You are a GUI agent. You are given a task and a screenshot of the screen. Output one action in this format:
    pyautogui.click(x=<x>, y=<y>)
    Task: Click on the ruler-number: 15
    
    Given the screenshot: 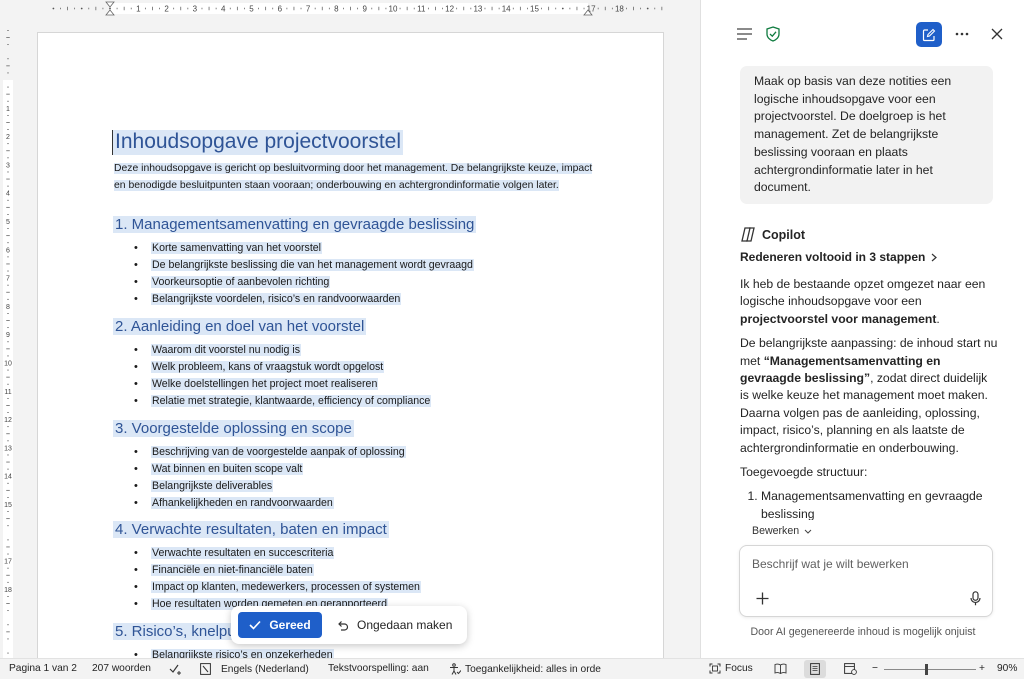 What is the action you would take?
    pyautogui.click(x=8, y=505)
    